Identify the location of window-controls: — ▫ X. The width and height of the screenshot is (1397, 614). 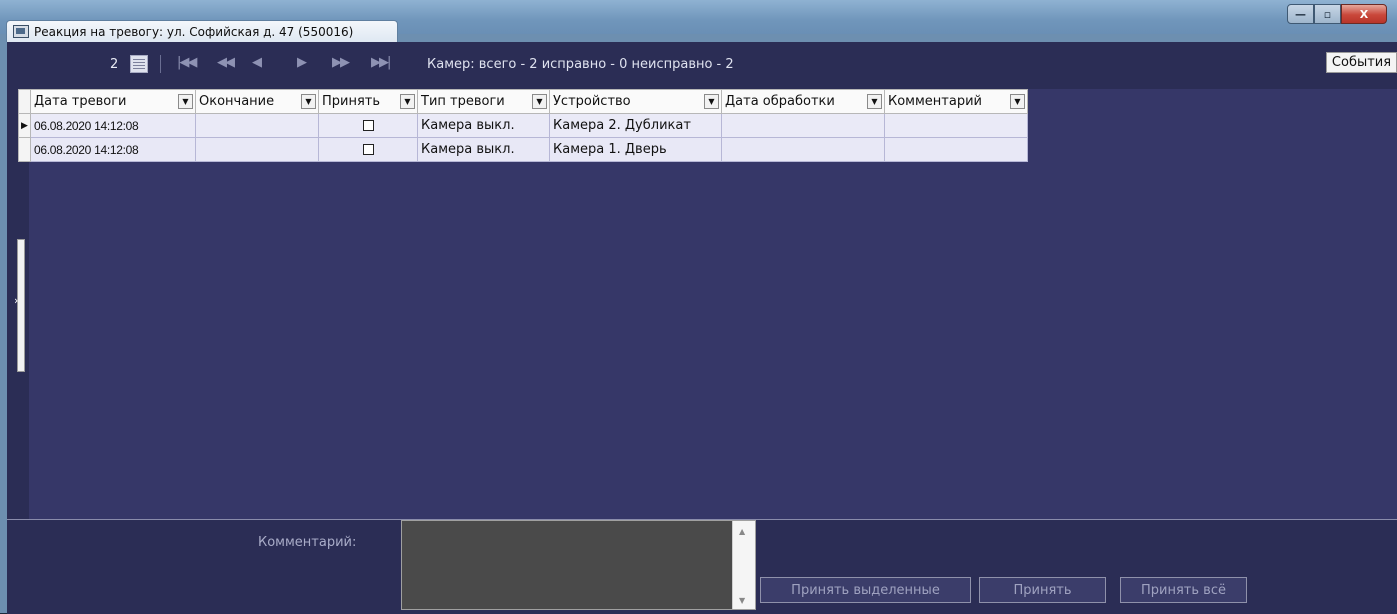
(1337, 14).